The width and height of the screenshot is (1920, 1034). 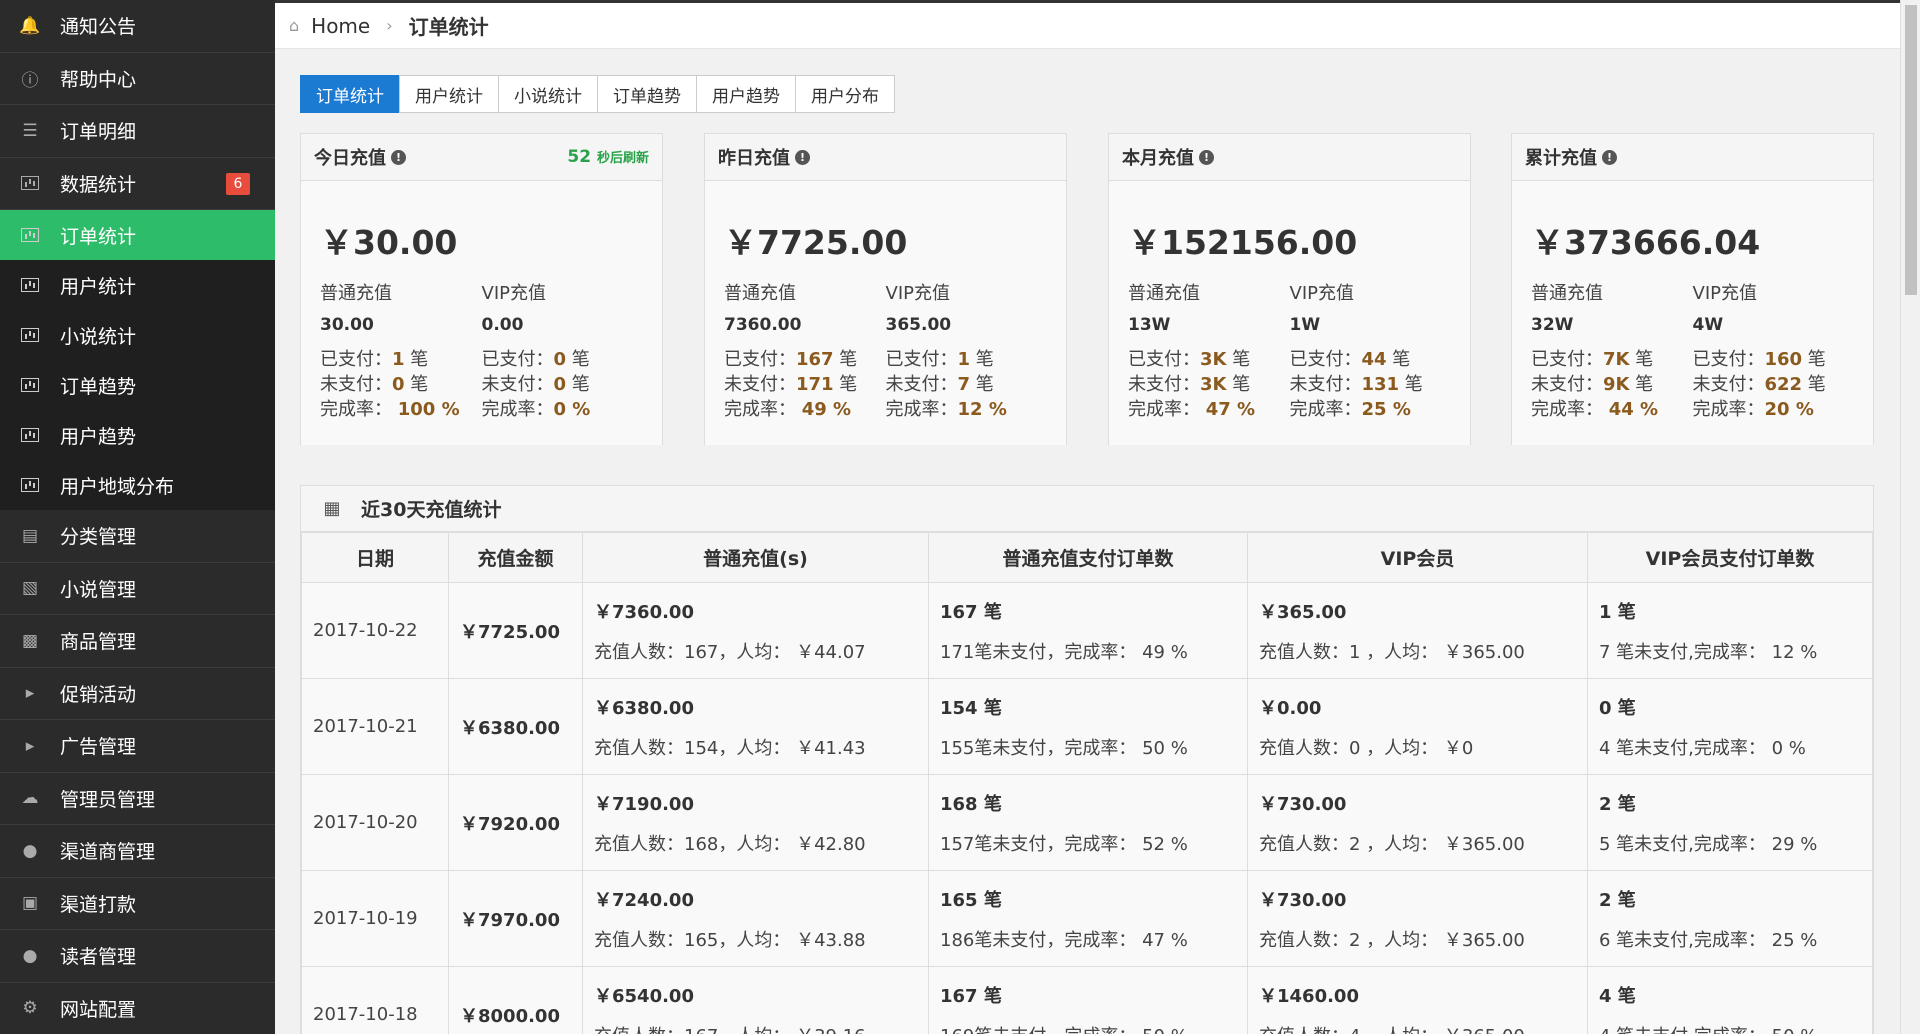 I want to click on unpaid-count: 131, so click(x=1380, y=384).